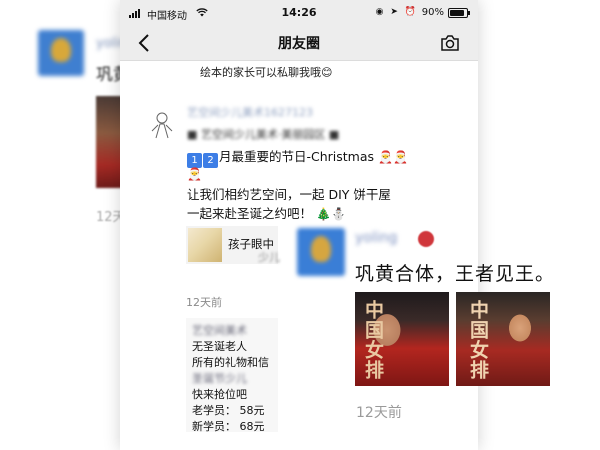 This screenshot has height=450, width=600. I want to click on page-title: 朋友圈, so click(299, 44).